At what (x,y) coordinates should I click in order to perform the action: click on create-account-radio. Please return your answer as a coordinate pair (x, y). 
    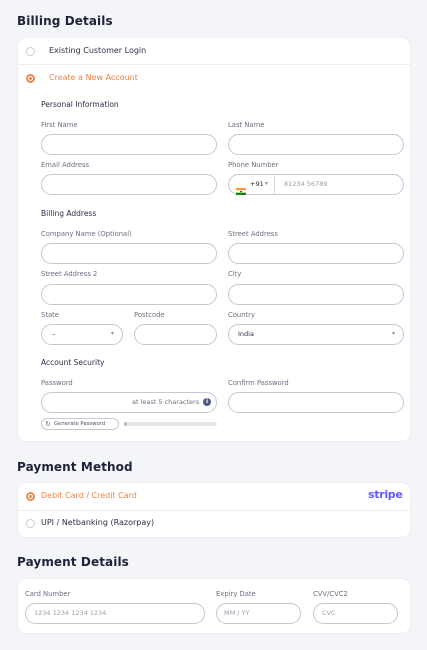
    Looking at the image, I should click on (30, 78).